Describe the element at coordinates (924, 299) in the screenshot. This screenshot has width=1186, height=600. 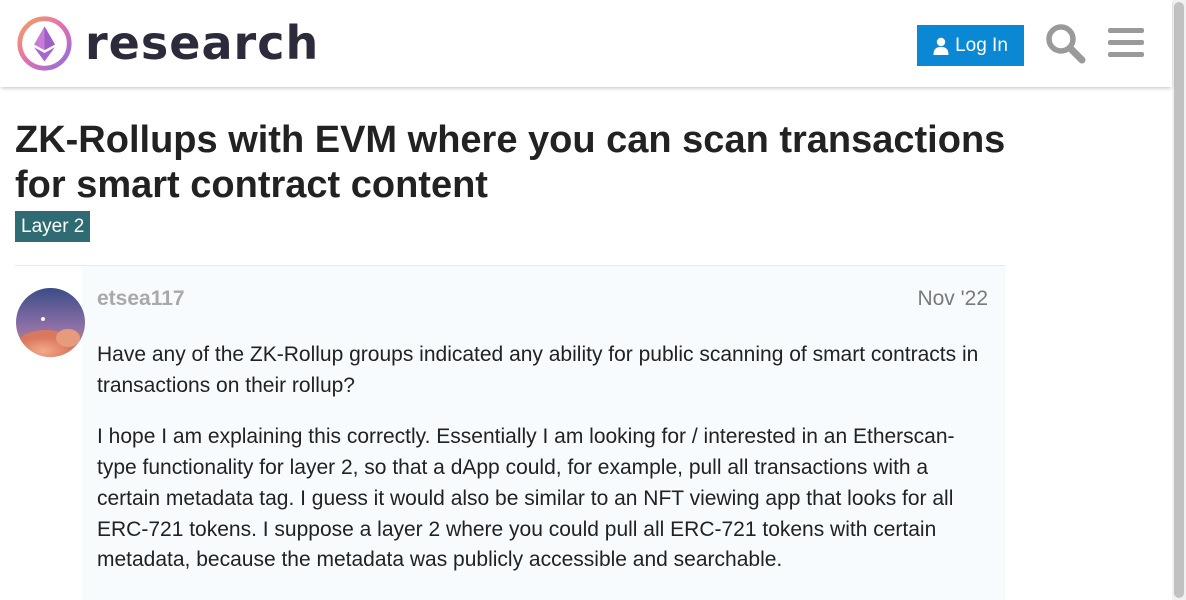
I see `post-date: Nov '22` at that location.